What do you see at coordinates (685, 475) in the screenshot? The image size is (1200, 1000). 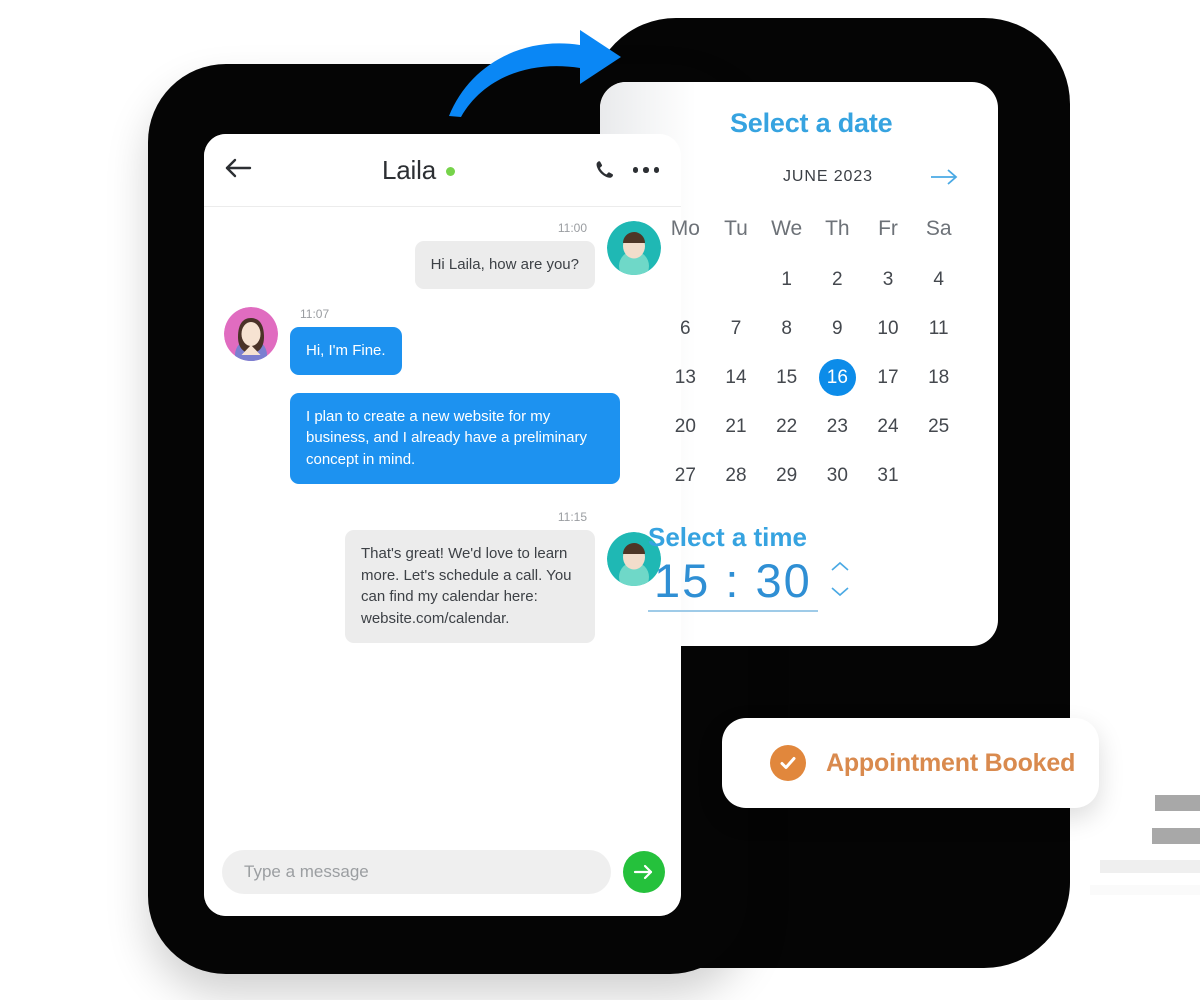 I see `calendar-day: 27` at bounding box center [685, 475].